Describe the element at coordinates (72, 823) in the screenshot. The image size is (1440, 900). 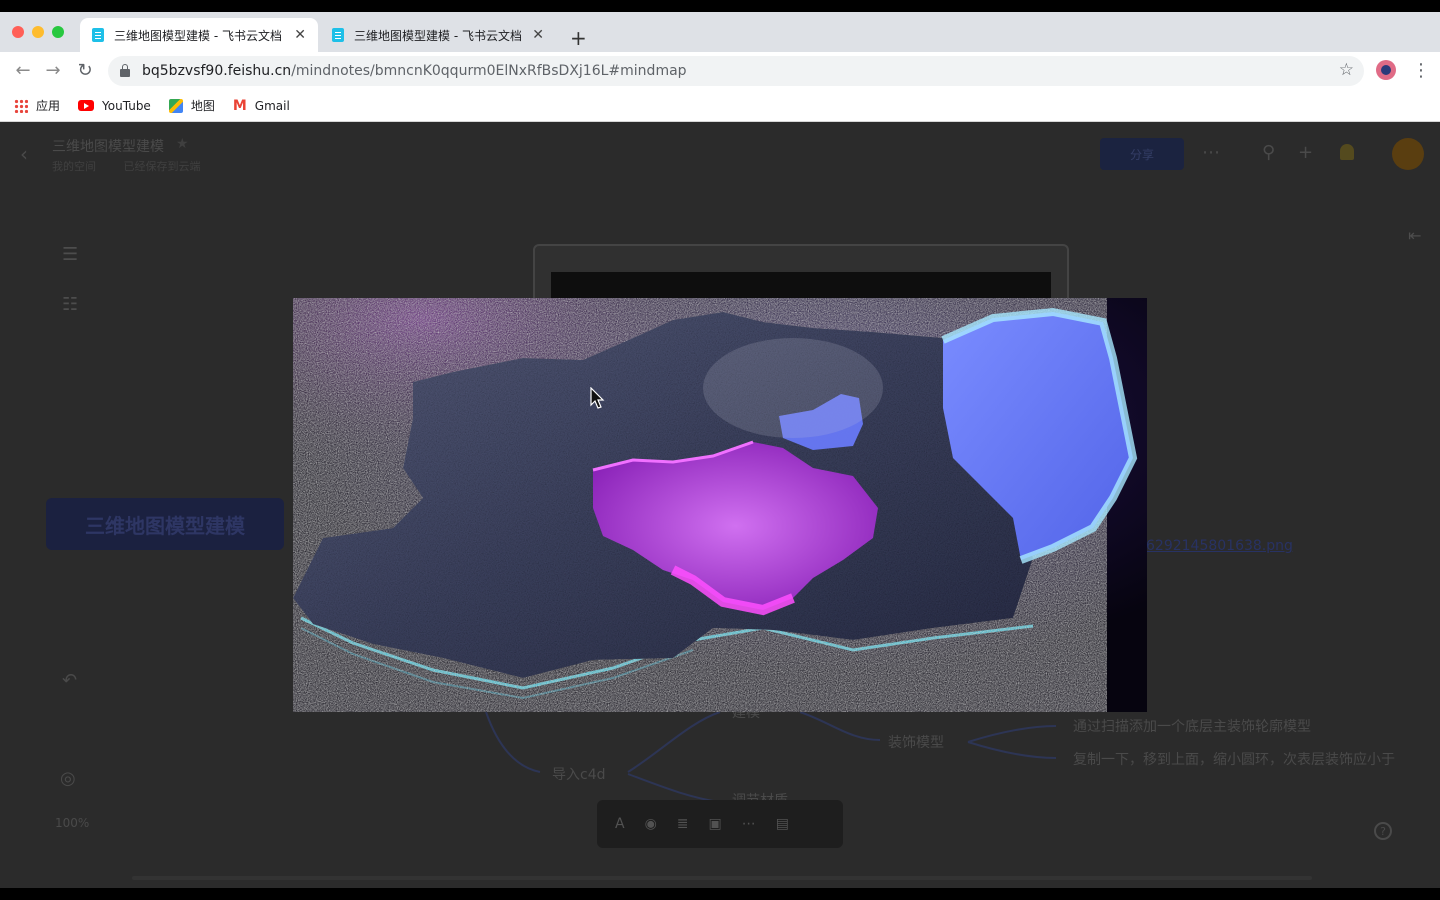
I see `zoom-level: 100%` at that location.